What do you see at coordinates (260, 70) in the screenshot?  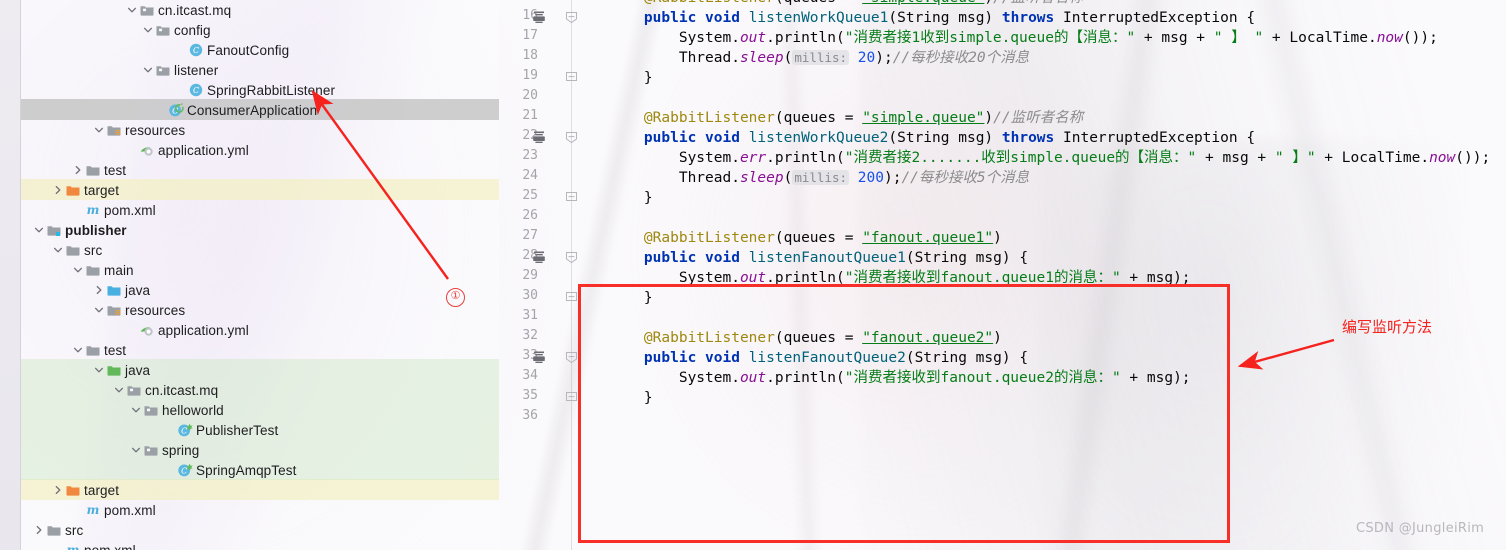 I see `tree-item-listener: listener` at bounding box center [260, 70].